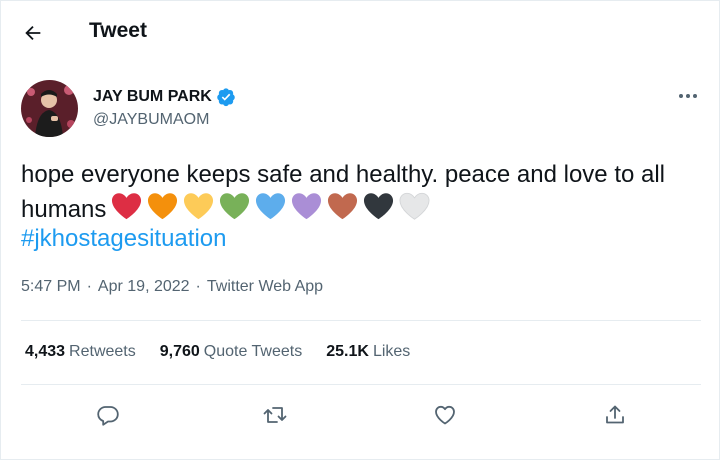  What do you see at coordinates (226, 97) in the screenshot?
I see `verified-badge-icon` at bounding box center [226, 97].